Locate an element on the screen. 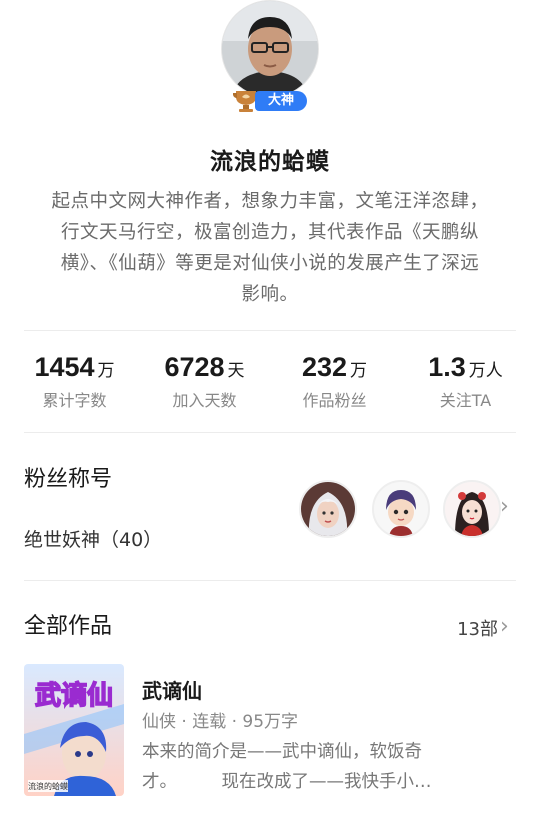 This screenshot has width=540, height=830. bio-line: 行文天马行空，极富创造力，其代表作品《天鹏纵 is located at coordinates (269, 232).